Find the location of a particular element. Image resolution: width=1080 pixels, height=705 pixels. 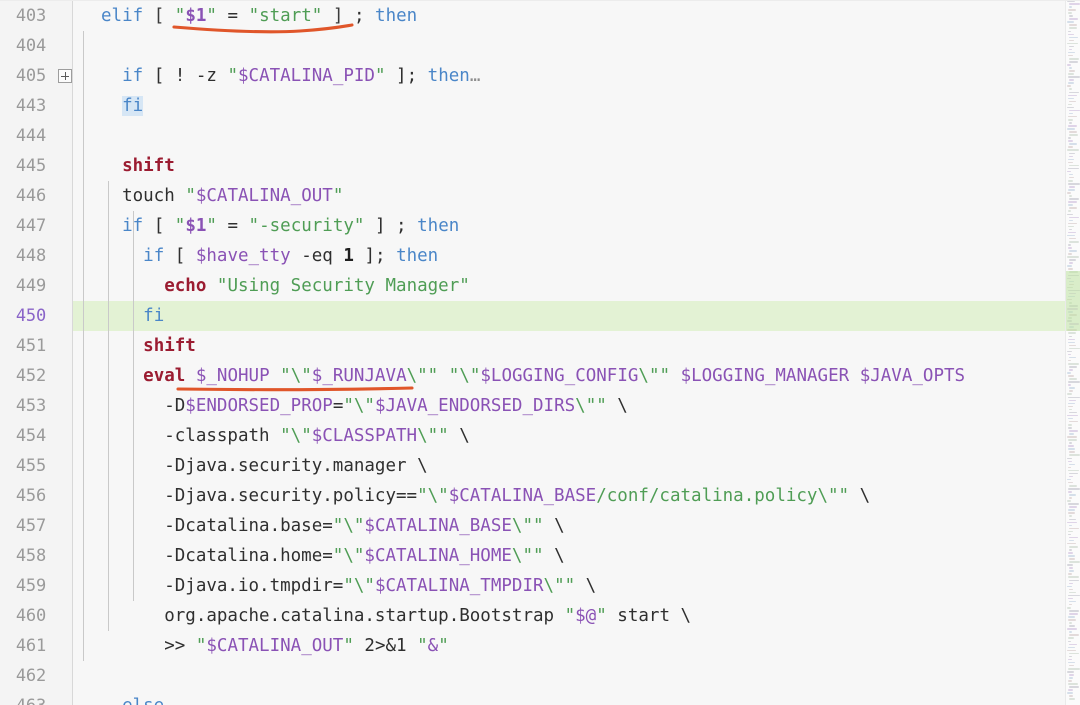

code-token: "\" is located at coordinates (348, 526).